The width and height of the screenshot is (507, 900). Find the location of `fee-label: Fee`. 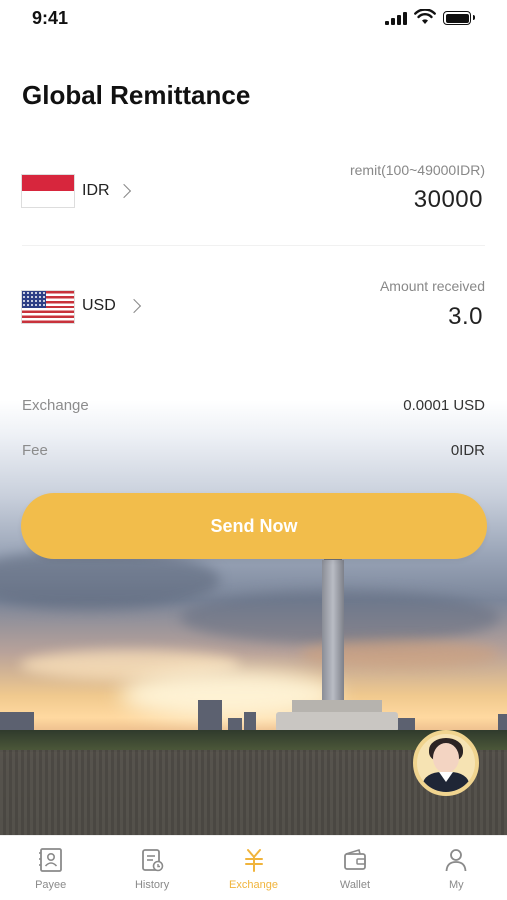

fee-label: Fee is located at coordinates (35, 450).